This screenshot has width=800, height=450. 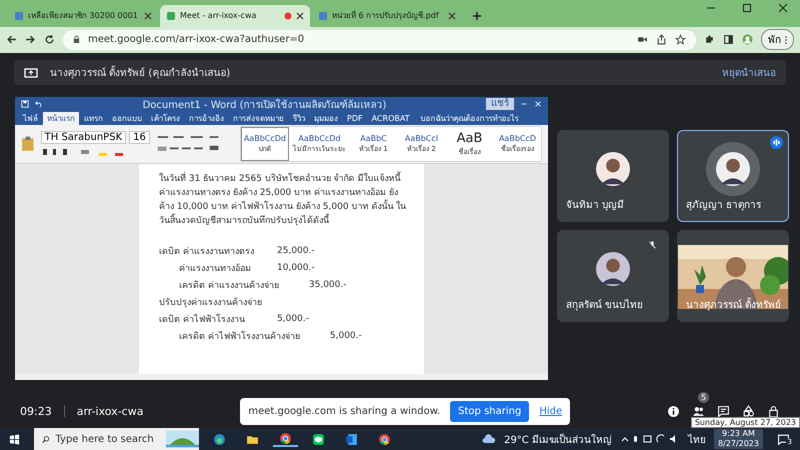 What do you see at coordinates (211, 302) in the screenshot?
I see `entry-label: ปรับปรุงค่าแรงงานค้างจ่าย` at bounding box center [211, 302].